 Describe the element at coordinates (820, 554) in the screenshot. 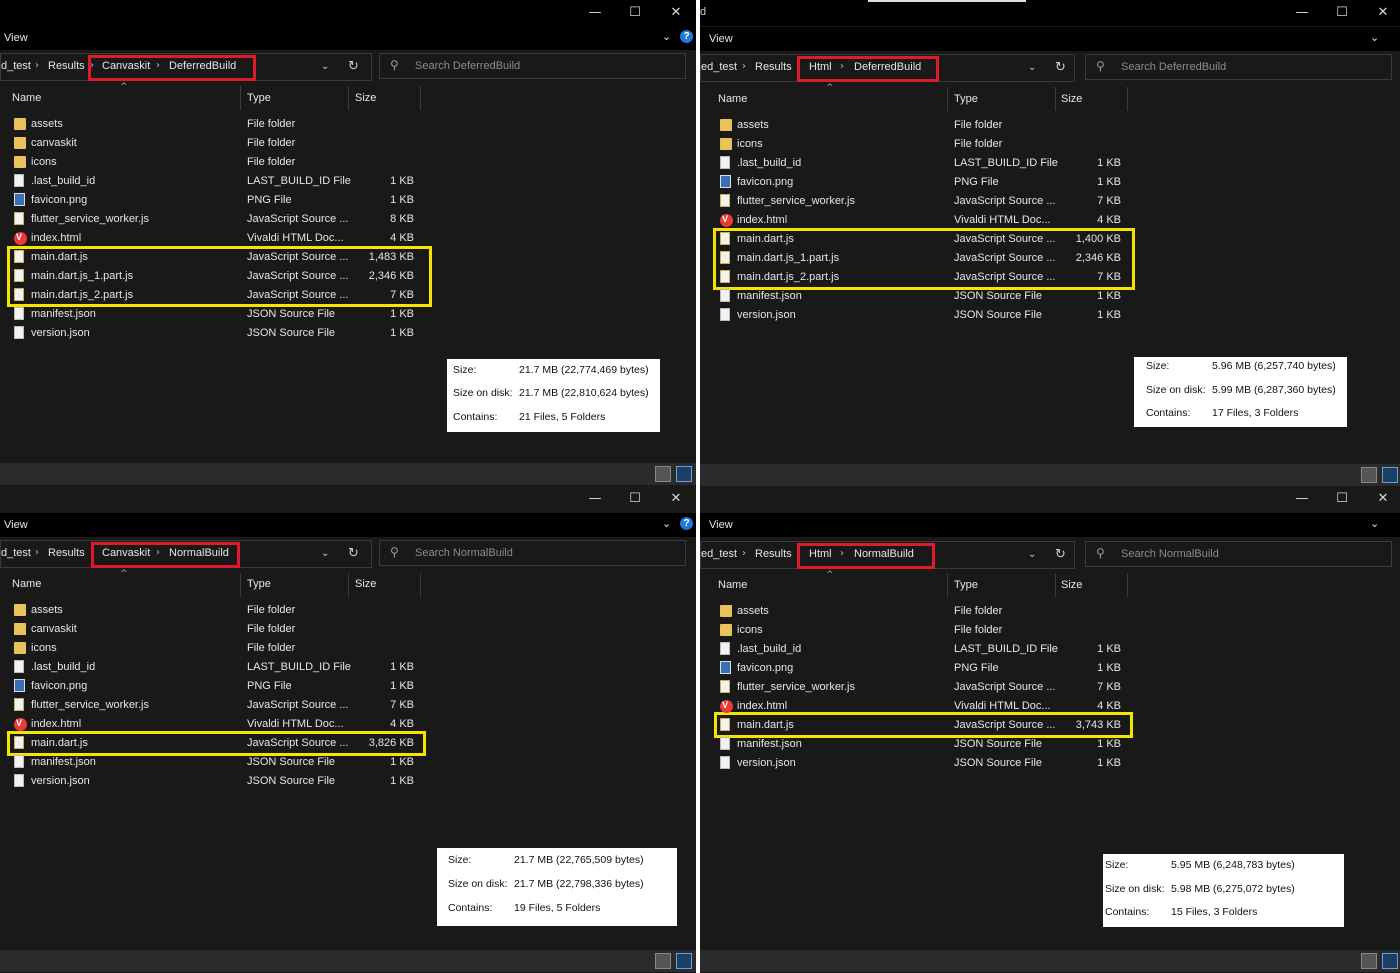

I see `breadcrumb-build-type: Html` at that location.